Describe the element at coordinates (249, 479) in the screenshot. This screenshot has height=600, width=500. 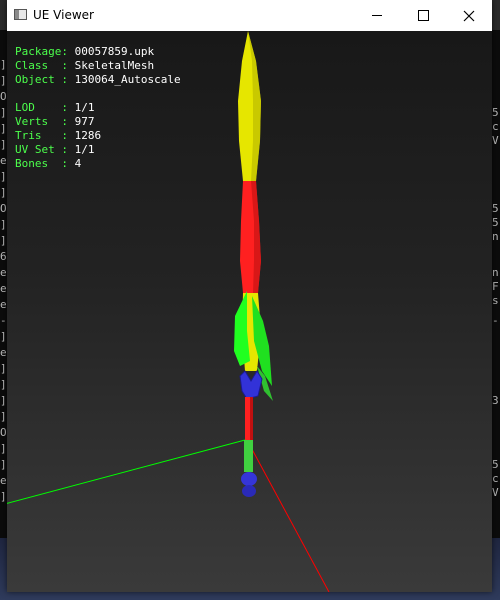
I see `pommel-upper` at that location.